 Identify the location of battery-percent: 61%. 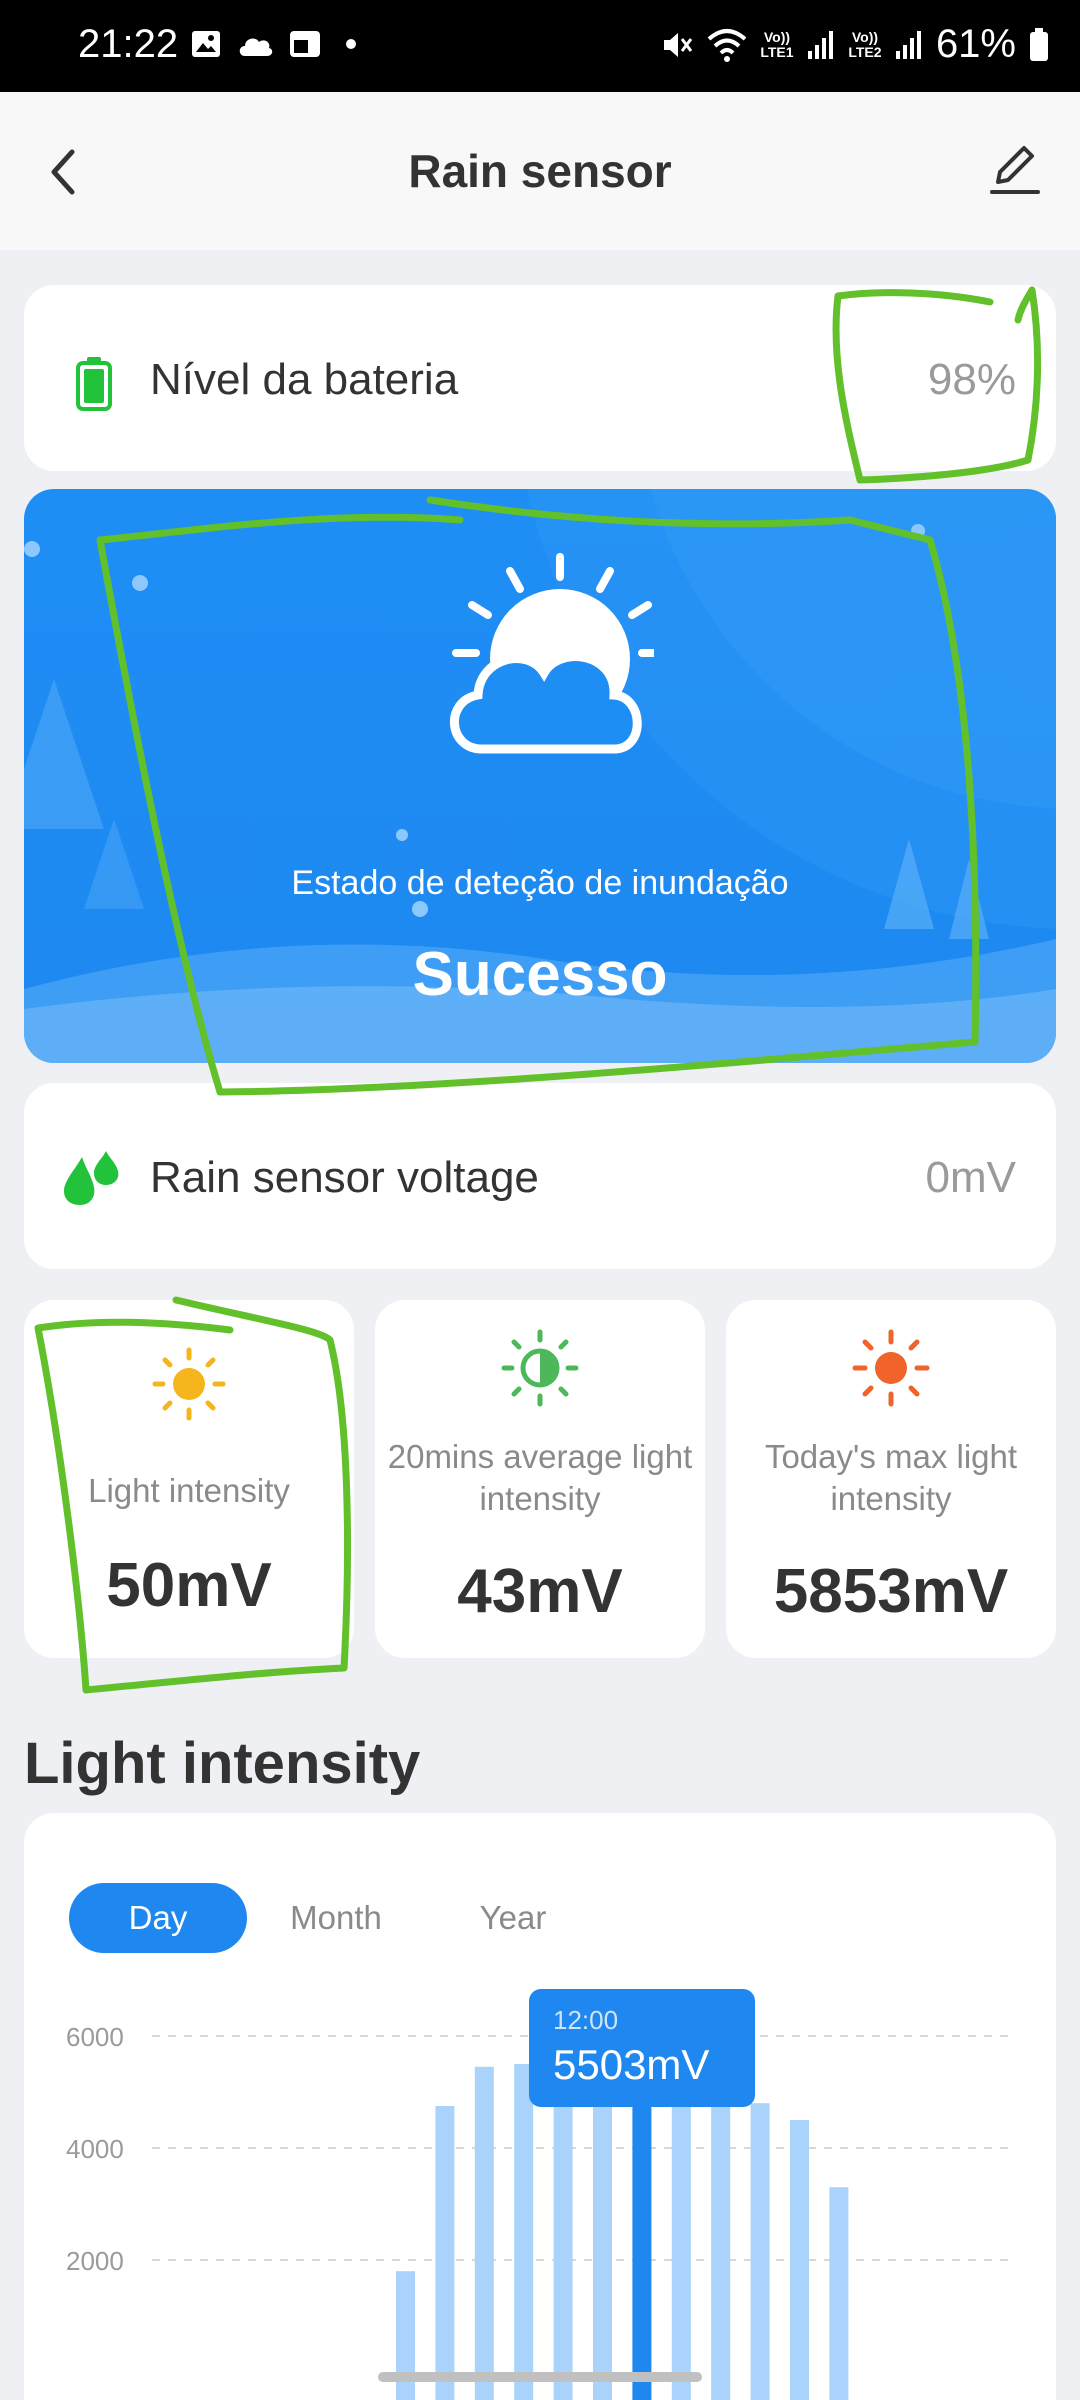
(975, 44).